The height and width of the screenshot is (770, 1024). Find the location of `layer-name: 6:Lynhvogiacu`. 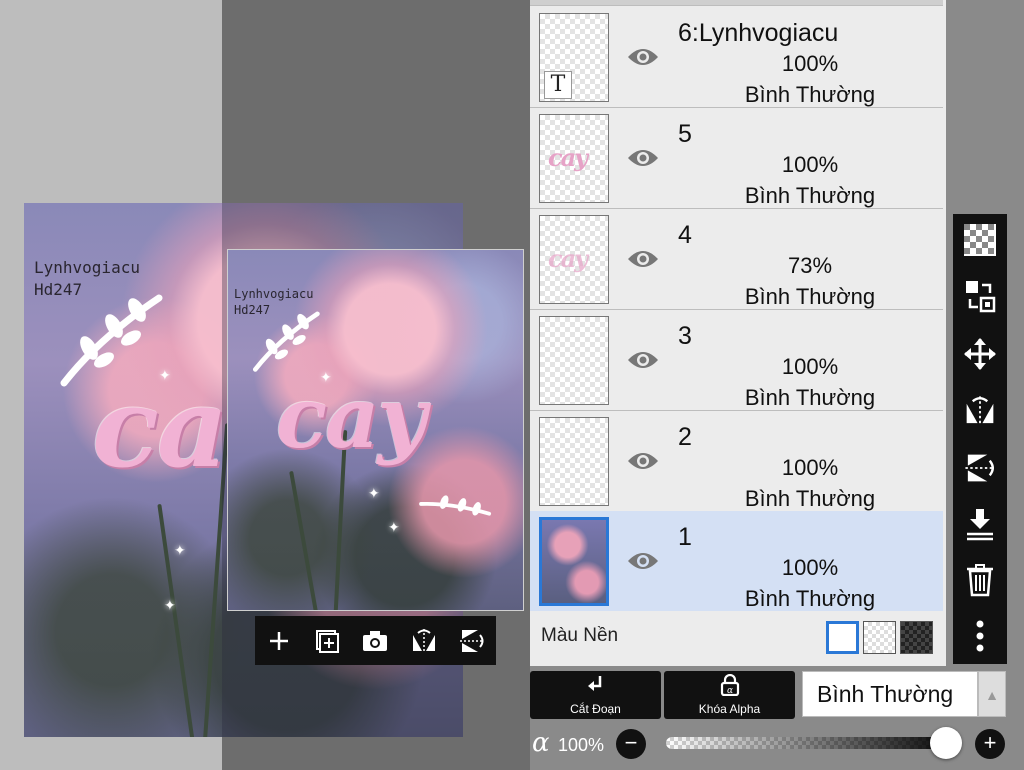

layer-name: 6:Lynhvogiacu is located at coordinates (758, 33).